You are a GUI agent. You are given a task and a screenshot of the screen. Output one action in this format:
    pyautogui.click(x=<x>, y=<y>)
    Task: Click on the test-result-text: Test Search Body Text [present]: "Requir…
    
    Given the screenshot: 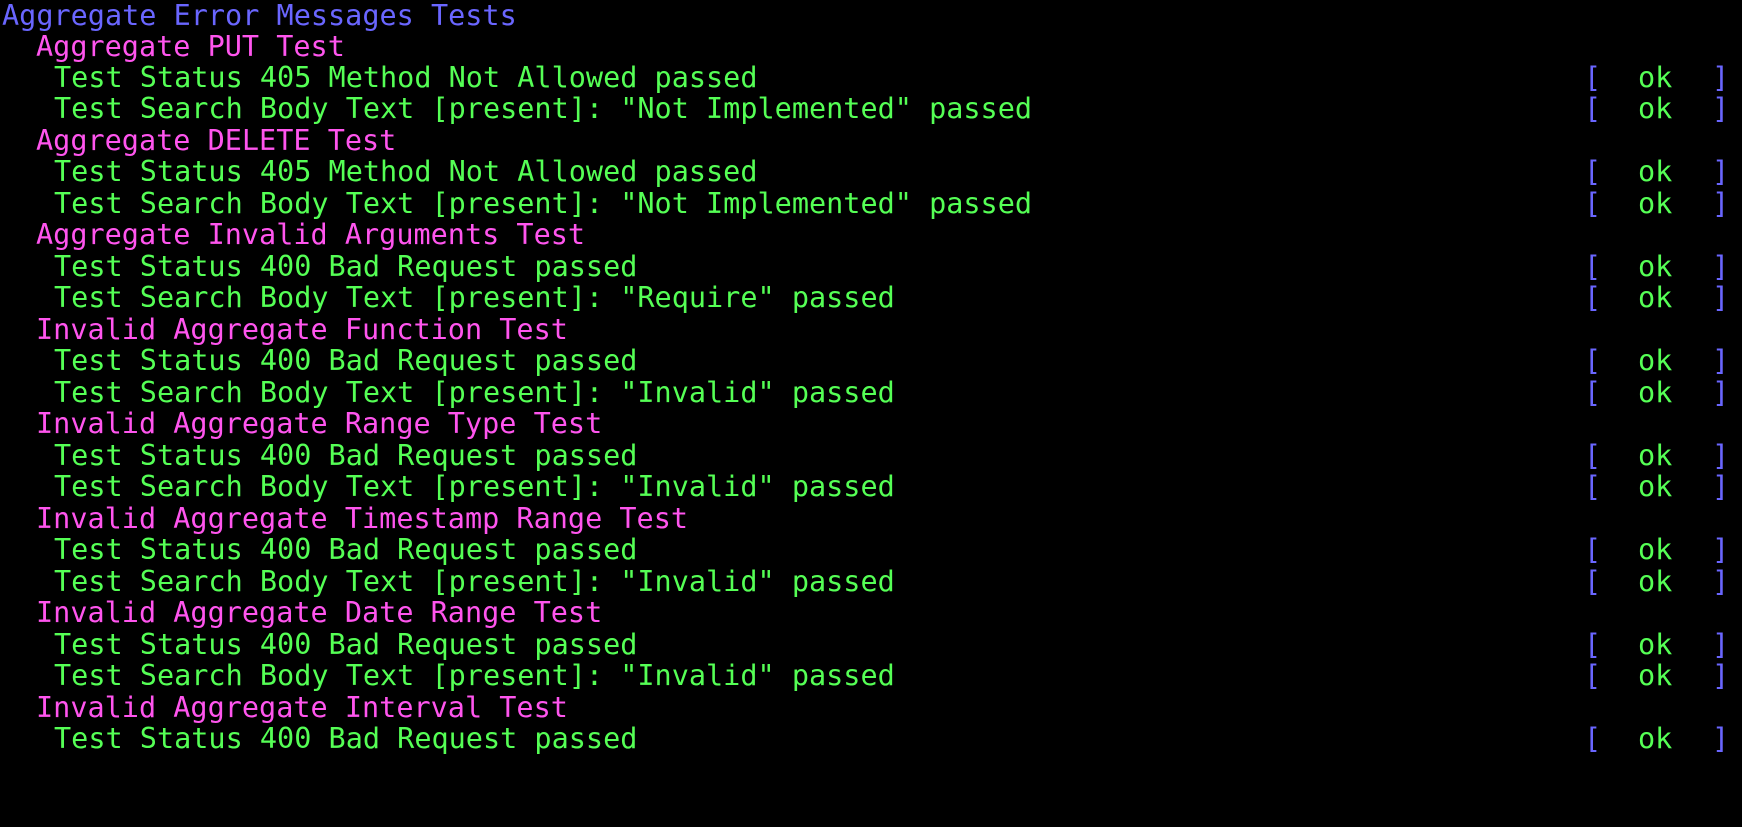 What is the action you would take?
    pyautogui.click(x=474, y=297)
    